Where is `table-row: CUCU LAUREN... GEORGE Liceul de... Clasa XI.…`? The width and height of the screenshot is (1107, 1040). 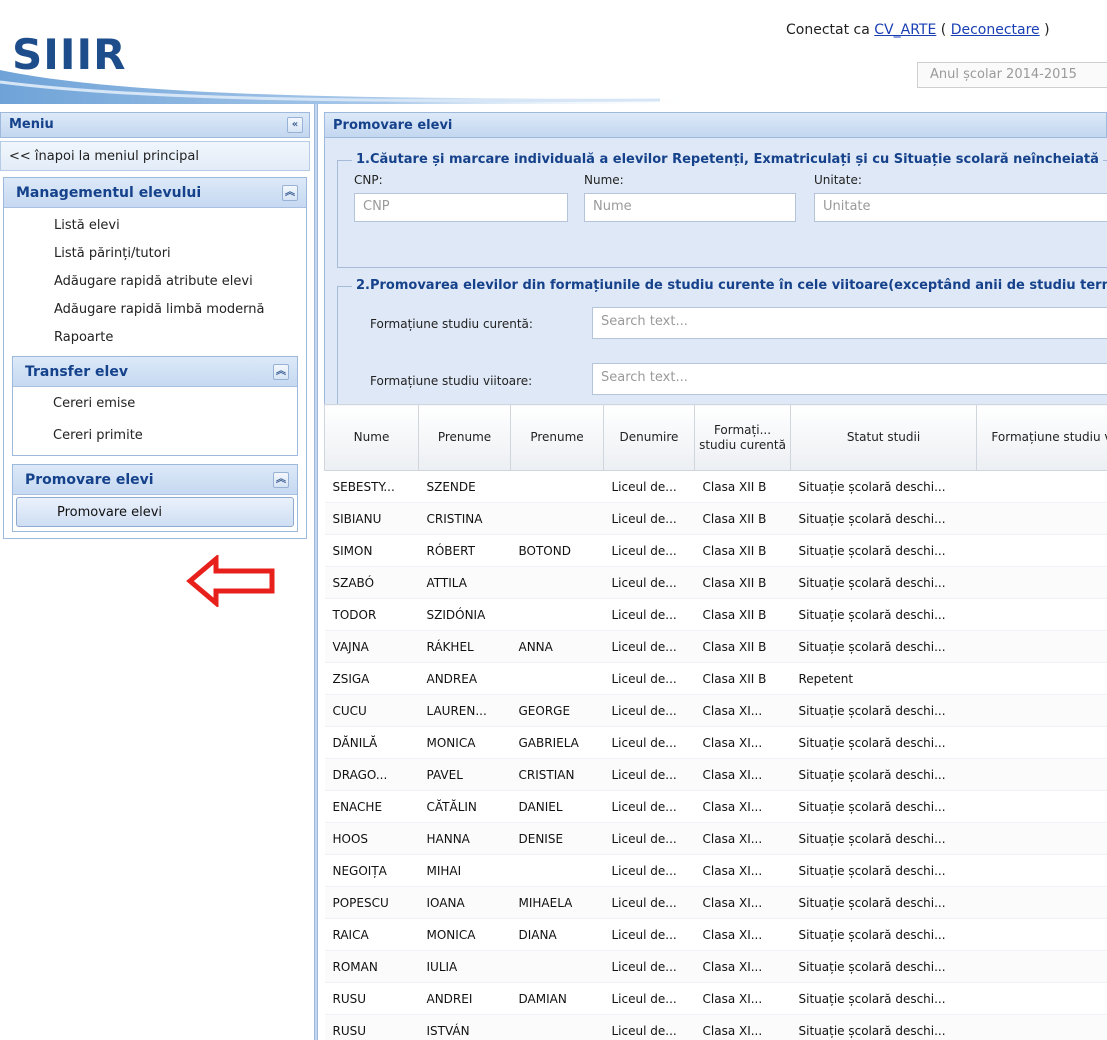
table-row: CUCU LAUREN... GEORGE Liceul de... Clasa XI.… is located at coordinates (715, 710).